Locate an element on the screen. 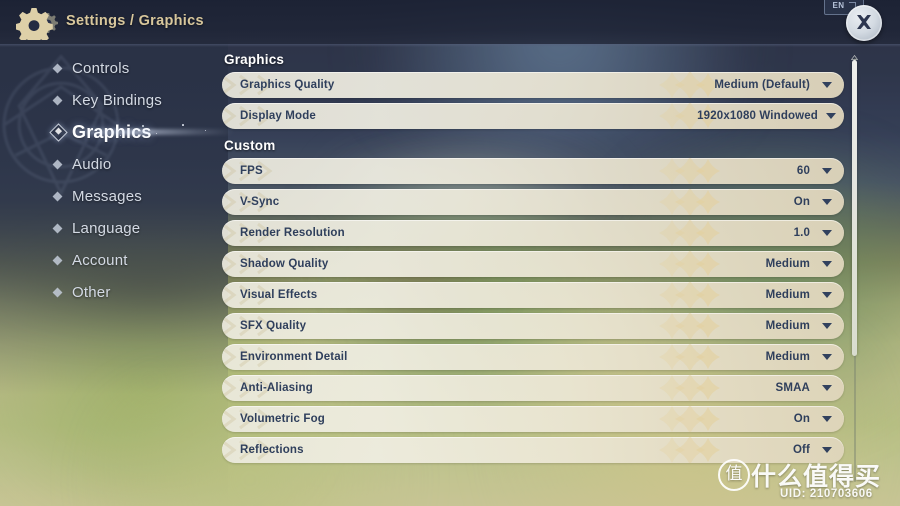 This screenshot has width=900, height=506. close-icon is located at coordinates (864, 22).